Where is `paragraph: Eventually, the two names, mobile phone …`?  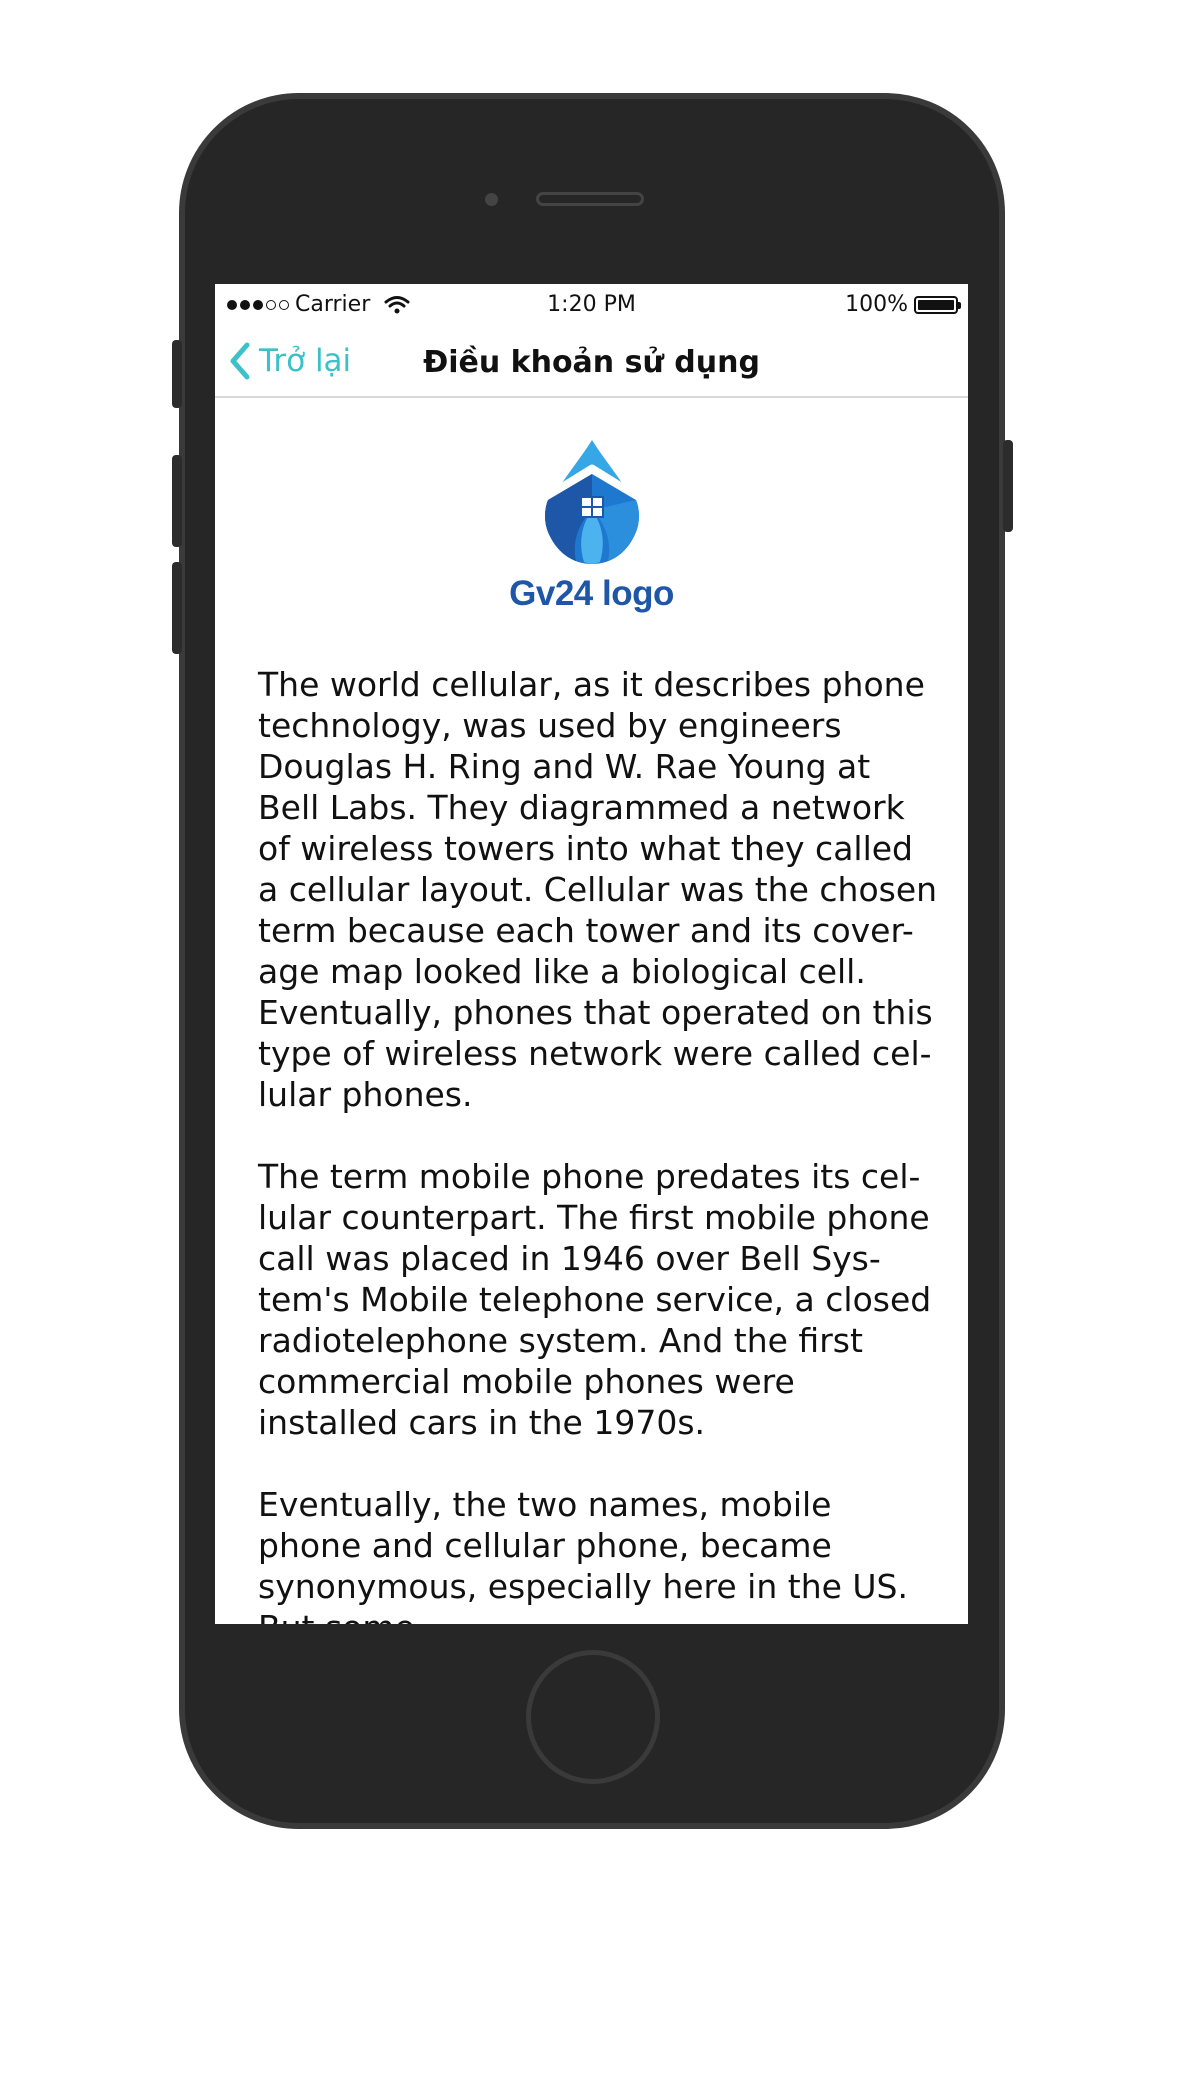 paragraph: Eventually, the two names, mobile phone … is located at coordinates (583, 1554).